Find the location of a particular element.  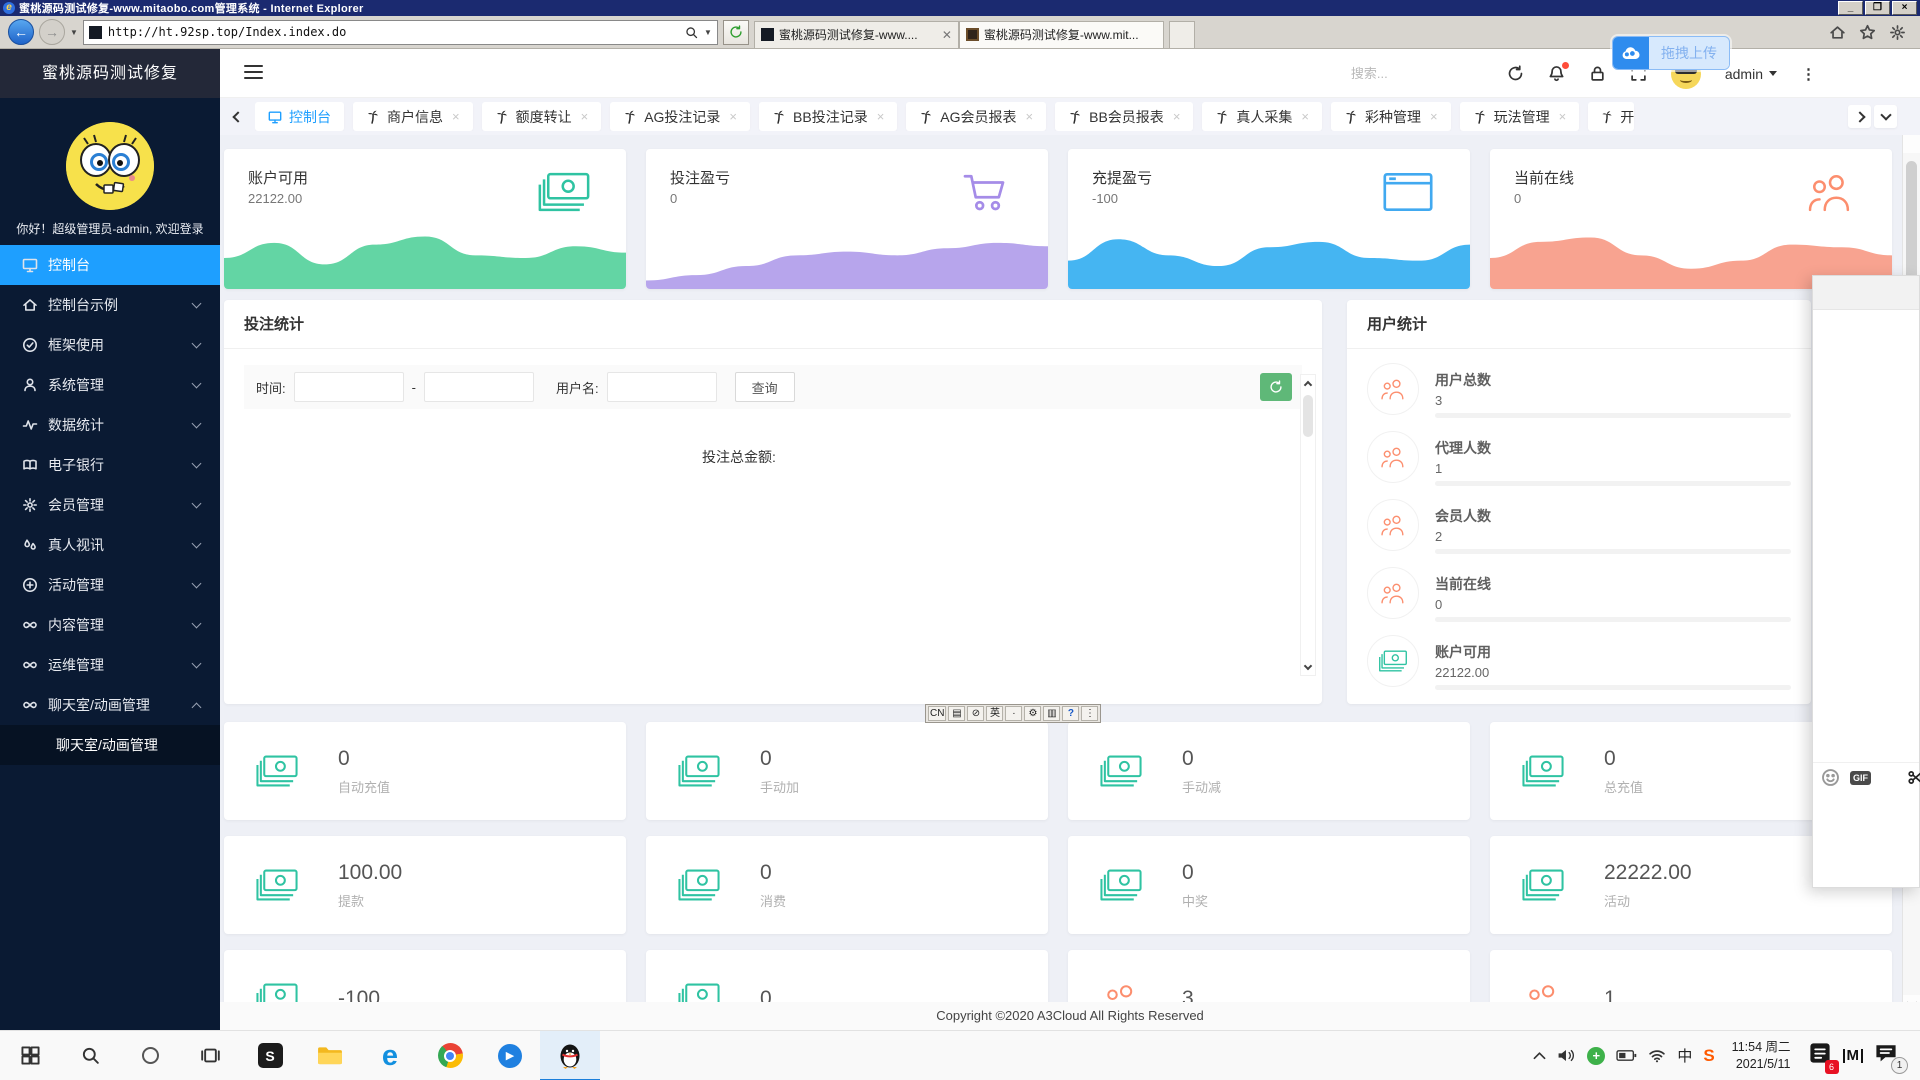

sidebar-item-内容管理: 内容管理 is located at coordinates (110, 625).